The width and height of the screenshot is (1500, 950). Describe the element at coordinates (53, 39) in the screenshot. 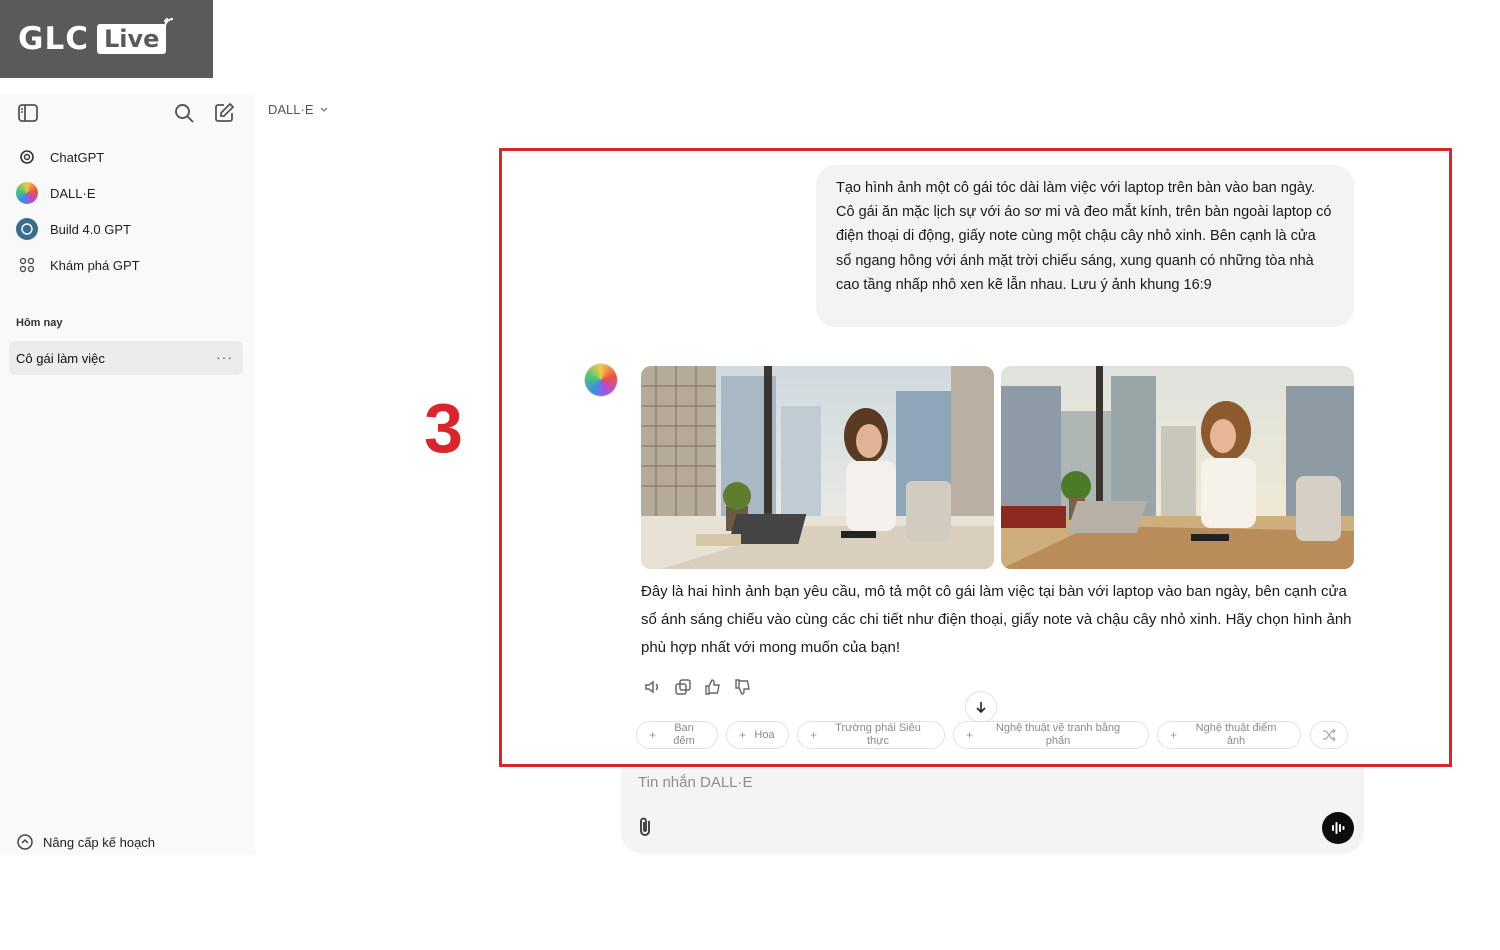

I see `logo-brand: GLC` at that location.